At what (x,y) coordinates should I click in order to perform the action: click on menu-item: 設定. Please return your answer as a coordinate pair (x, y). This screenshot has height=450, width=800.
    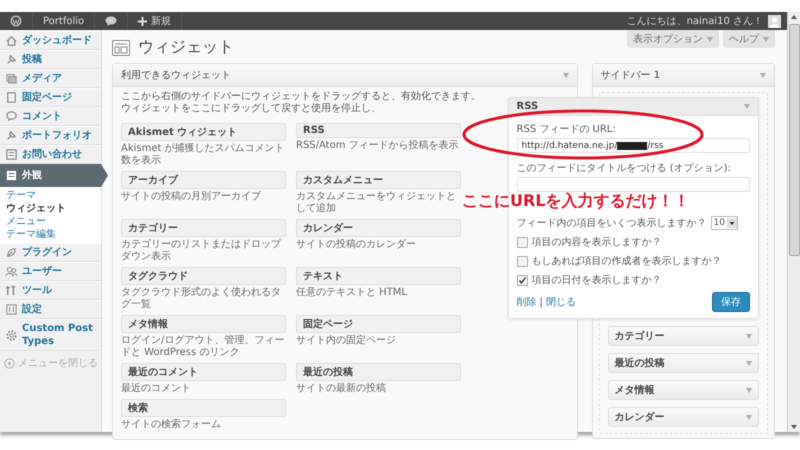
    Looking at the image, I should click on (50, 309).